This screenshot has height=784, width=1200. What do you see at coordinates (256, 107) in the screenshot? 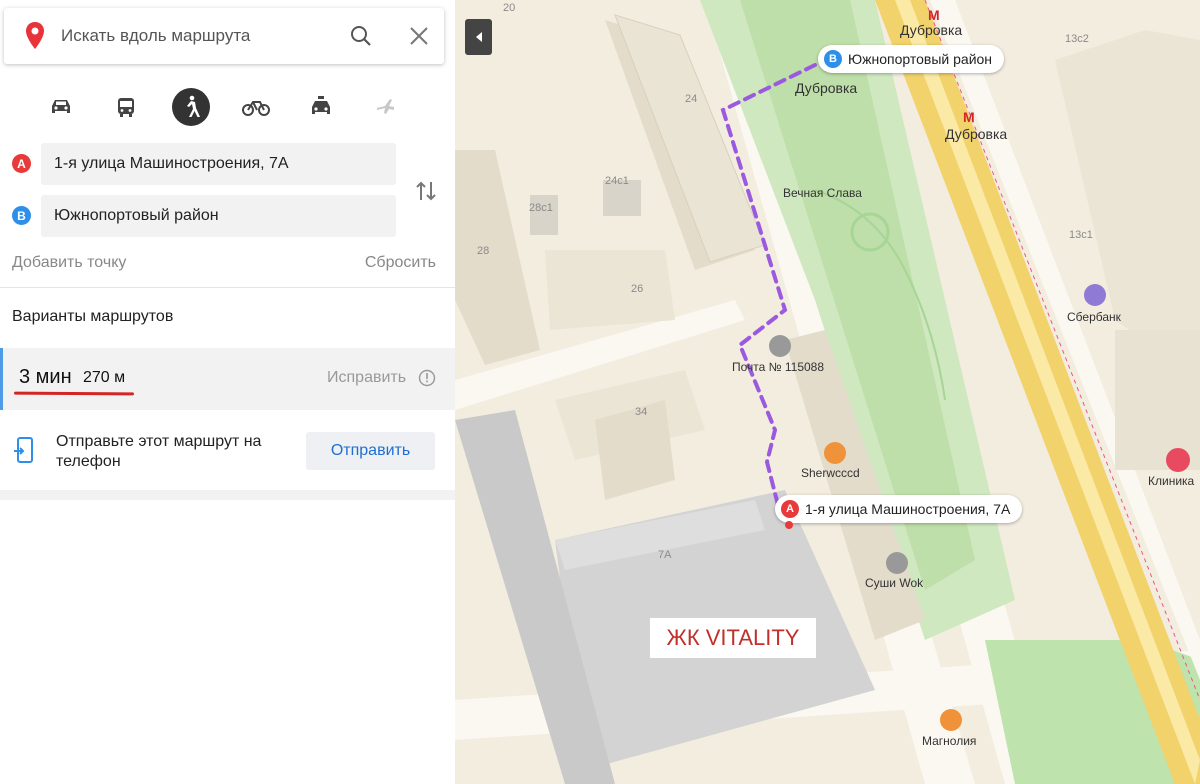
I see `bicycle-icon` at bounding box center [256, 107].